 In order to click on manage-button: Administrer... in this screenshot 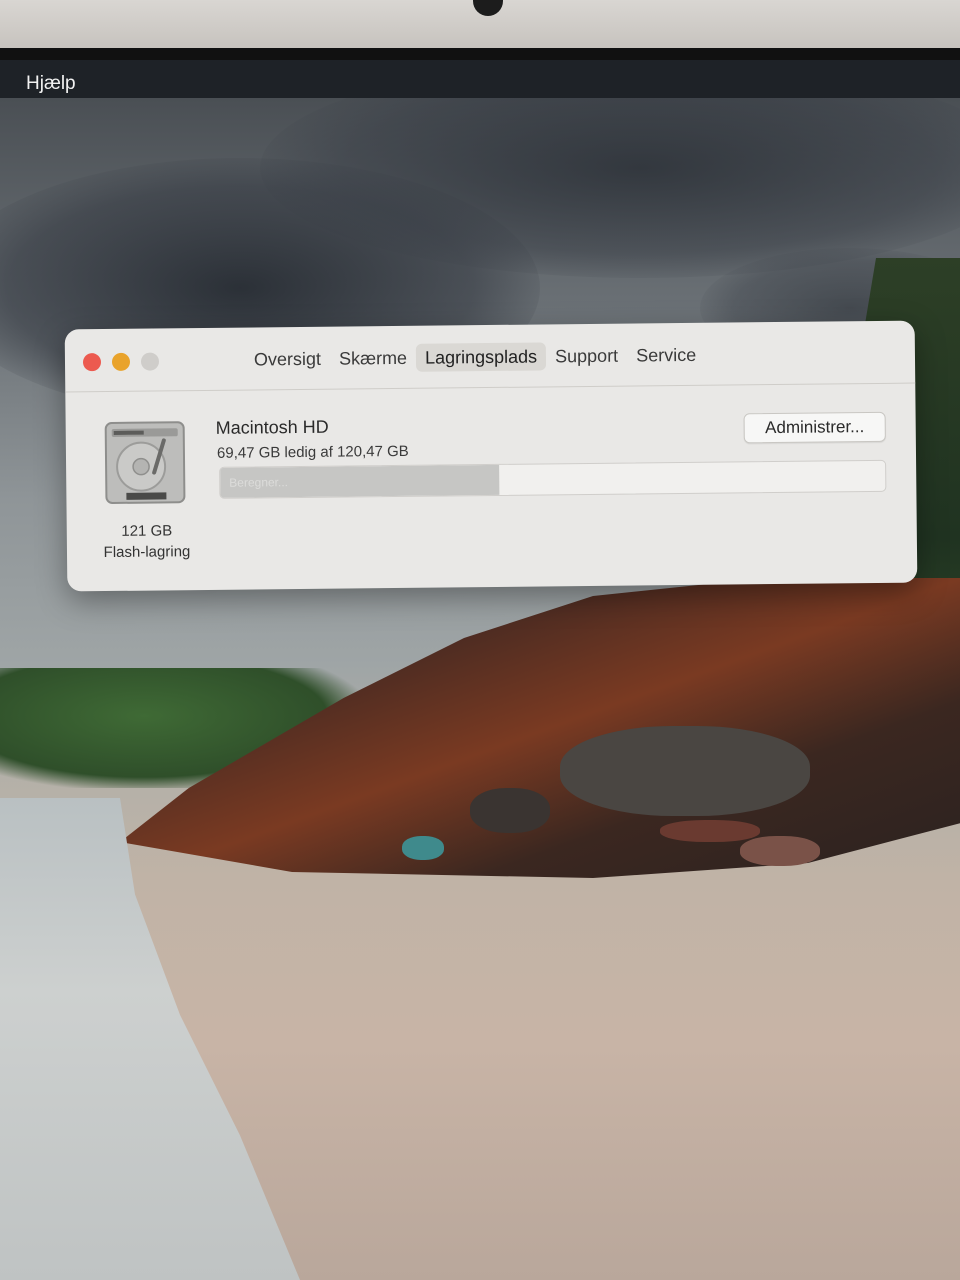, I will do `click(814, 427)`.